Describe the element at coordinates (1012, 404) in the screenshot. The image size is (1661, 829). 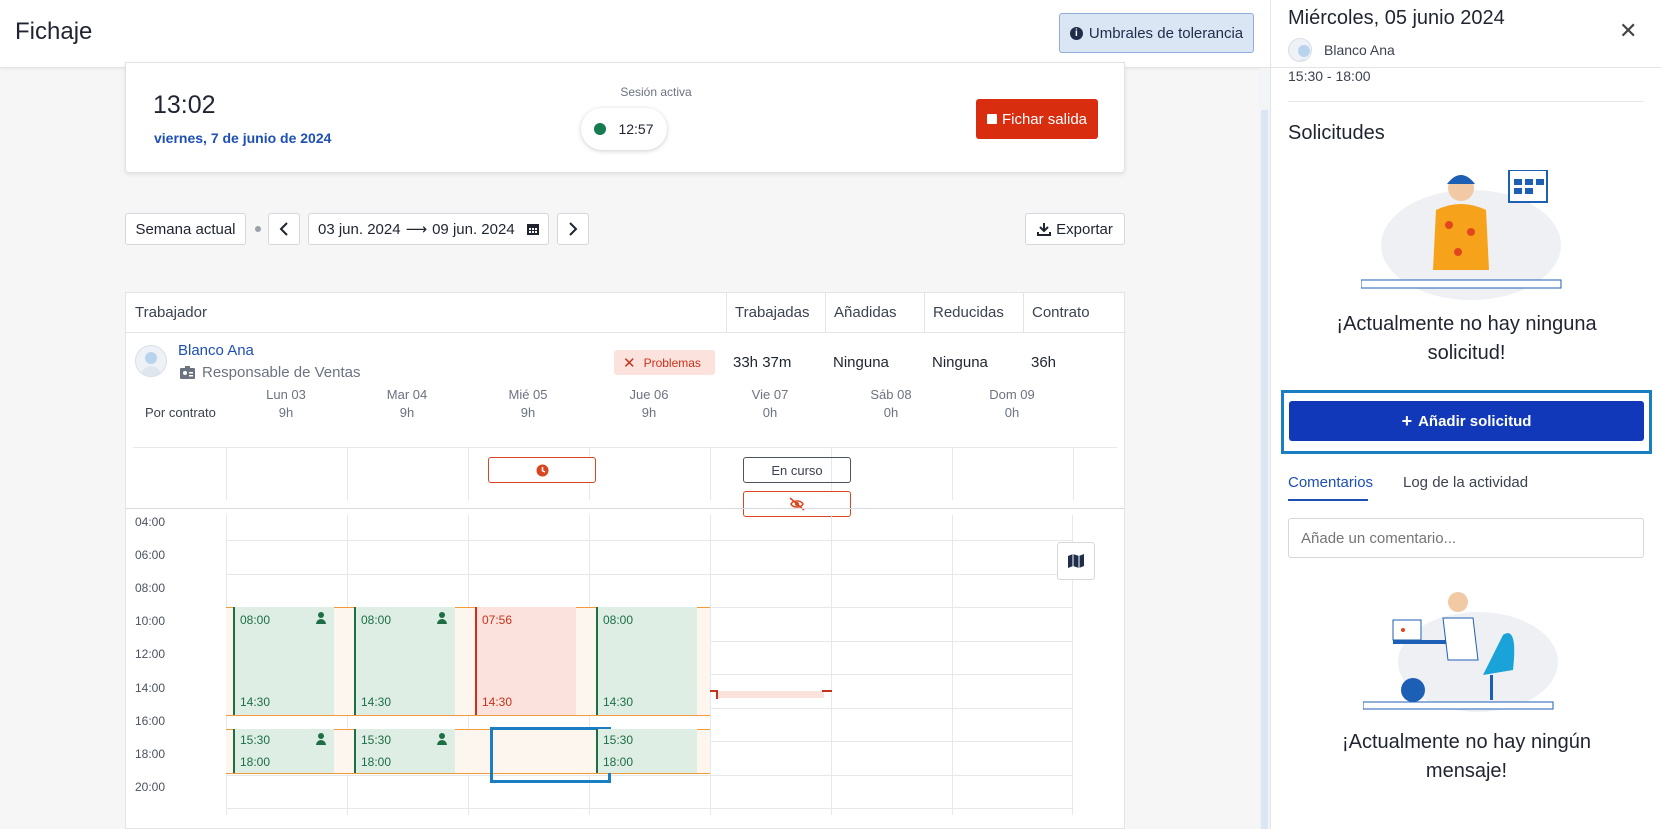
I see `day-header-sun: Dom 09 0h` at that location.